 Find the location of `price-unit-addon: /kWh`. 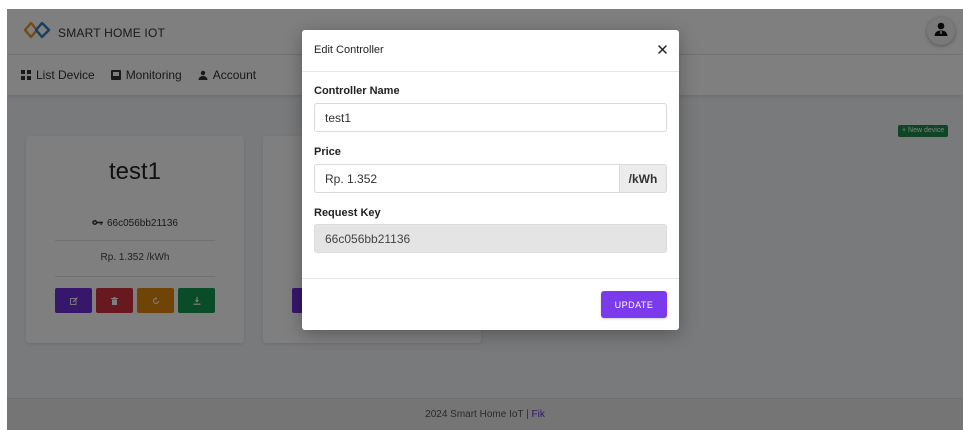

price-unit-addon: /kWh is located at coordinates (643, 178).